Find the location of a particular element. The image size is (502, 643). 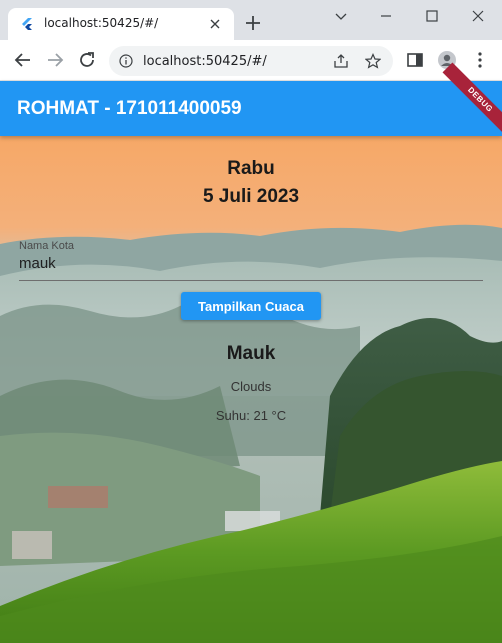

flutter-favicon is located at coordinates (27, 24).